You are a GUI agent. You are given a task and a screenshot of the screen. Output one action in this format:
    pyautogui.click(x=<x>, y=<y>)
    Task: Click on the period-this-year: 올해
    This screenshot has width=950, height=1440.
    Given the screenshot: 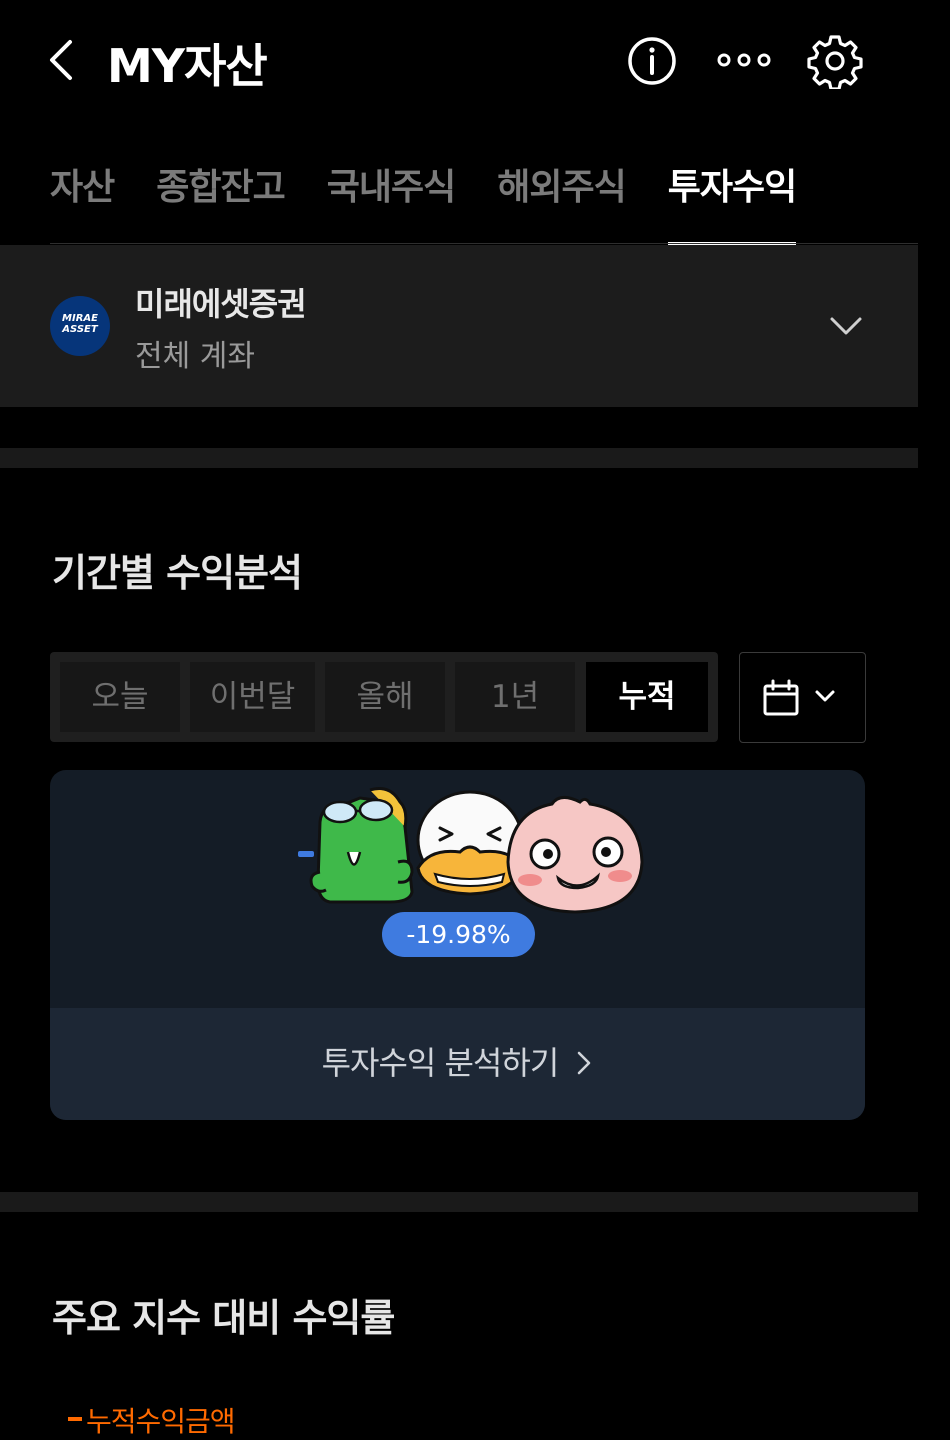 What is the action you would take?
    pyautogui.click(x=385, y=697)
    